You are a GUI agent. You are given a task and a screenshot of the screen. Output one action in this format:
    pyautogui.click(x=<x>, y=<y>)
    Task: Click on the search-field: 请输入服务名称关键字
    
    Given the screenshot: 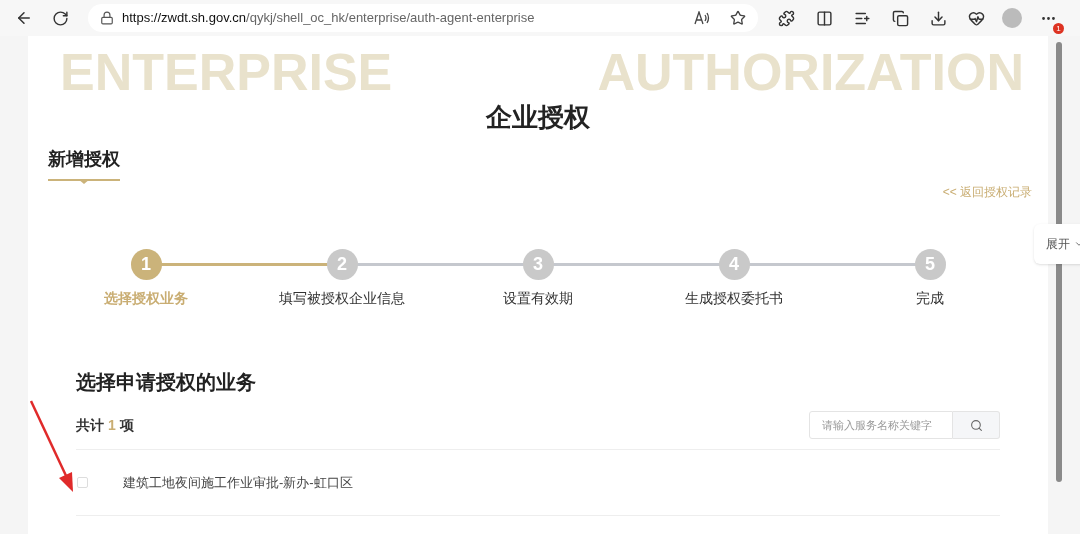 What is the action you would take?
    pyautogui.click(x=881, y=425)
    